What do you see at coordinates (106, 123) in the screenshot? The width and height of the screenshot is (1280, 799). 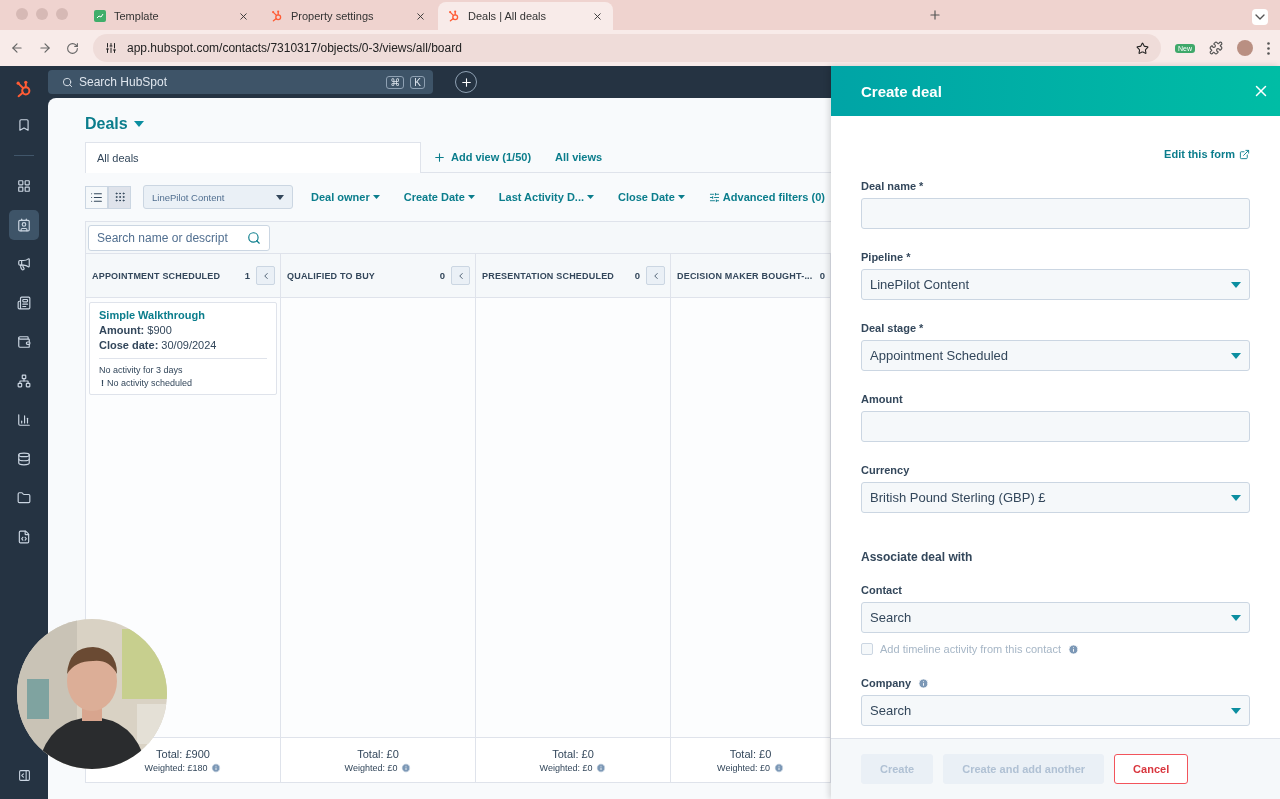 I see `page-title: Deals` at bounding box center [106, 123].